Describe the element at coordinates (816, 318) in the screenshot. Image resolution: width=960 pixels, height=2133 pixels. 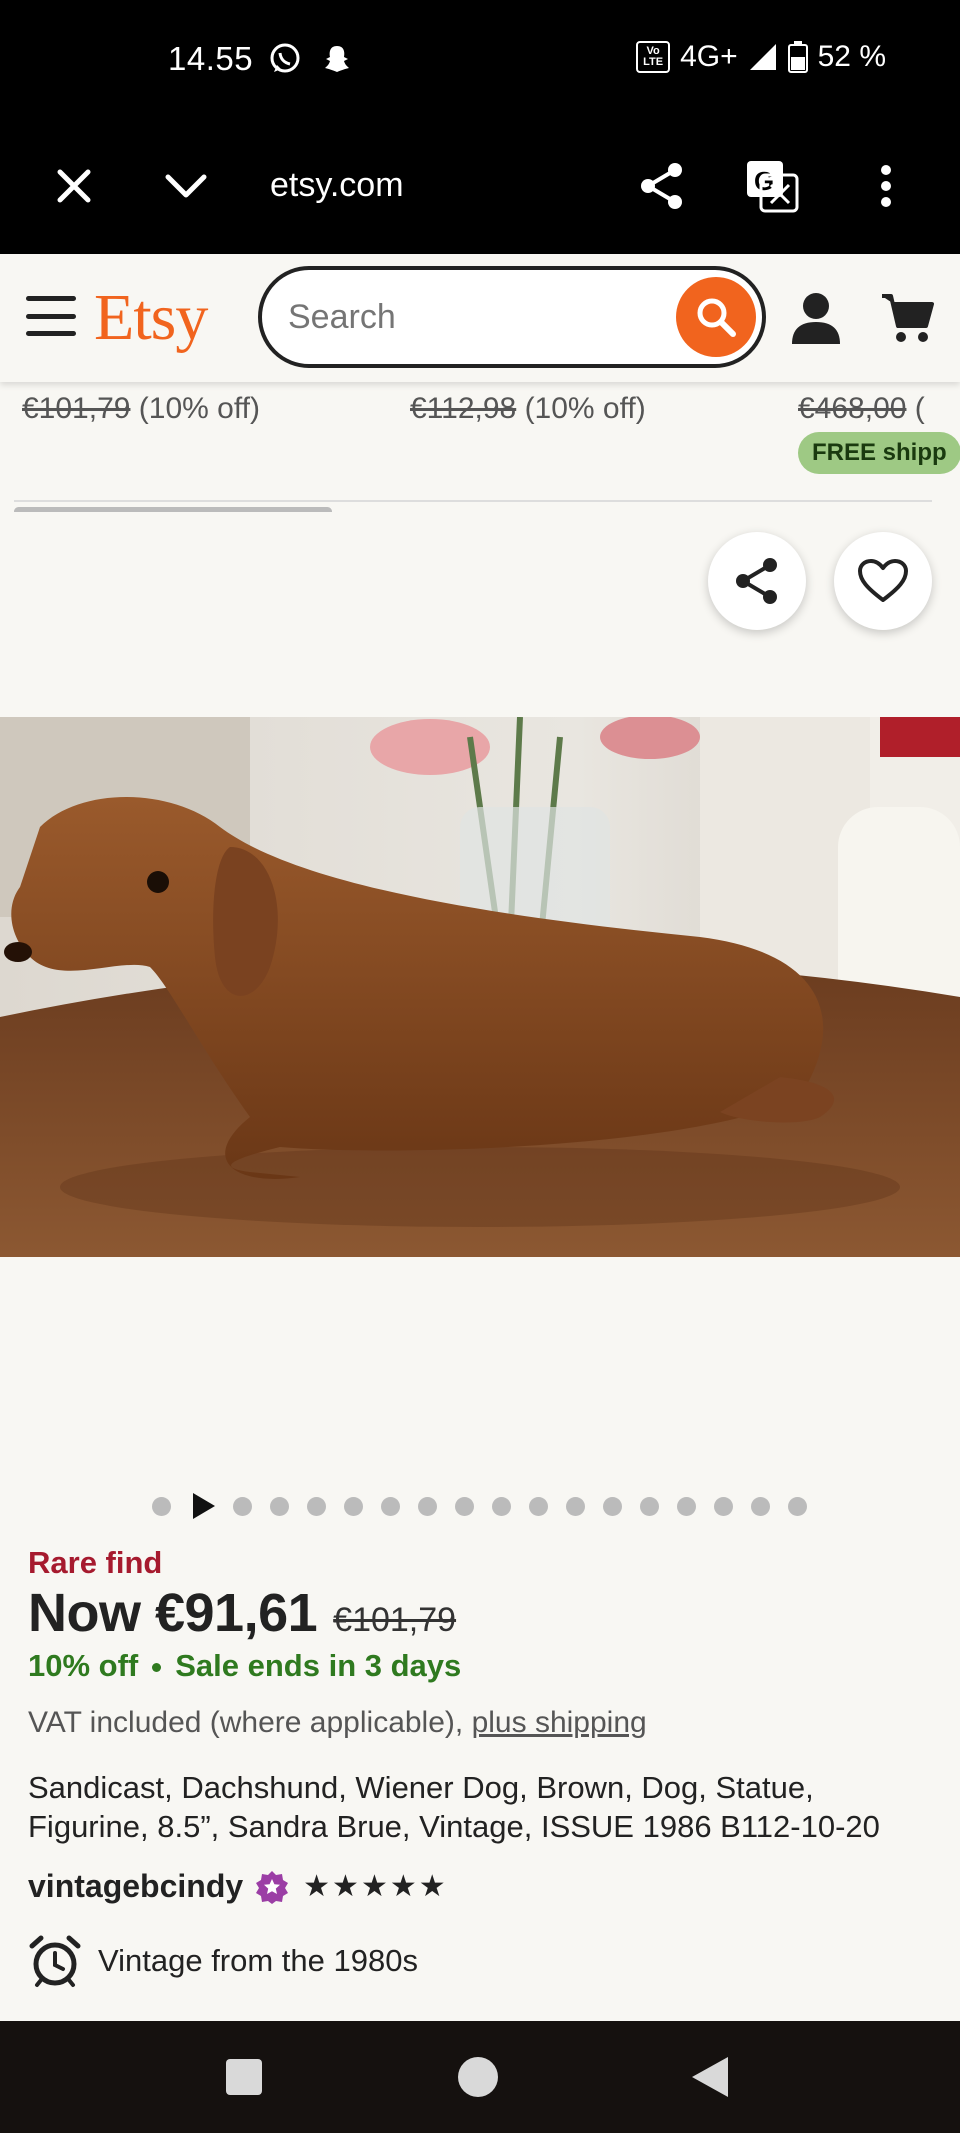
I see `account-icon` at that location.